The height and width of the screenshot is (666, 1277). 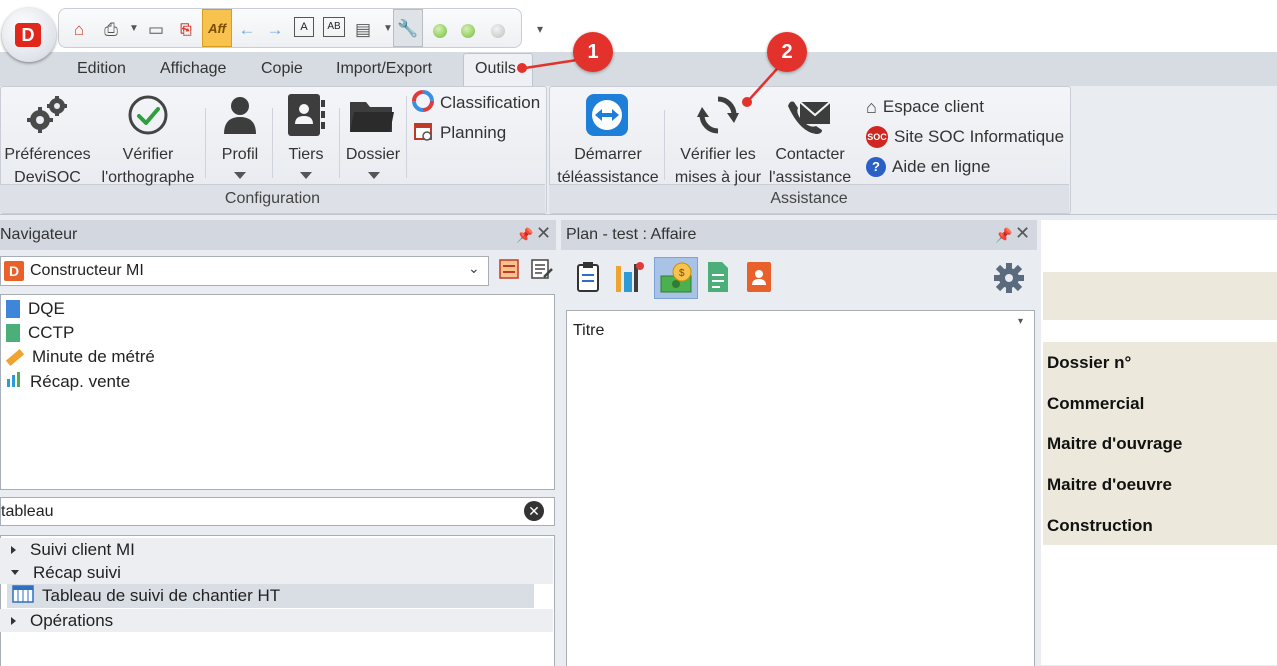 I want to click on printer-icon: ⎙, so click(x=111, y=29).